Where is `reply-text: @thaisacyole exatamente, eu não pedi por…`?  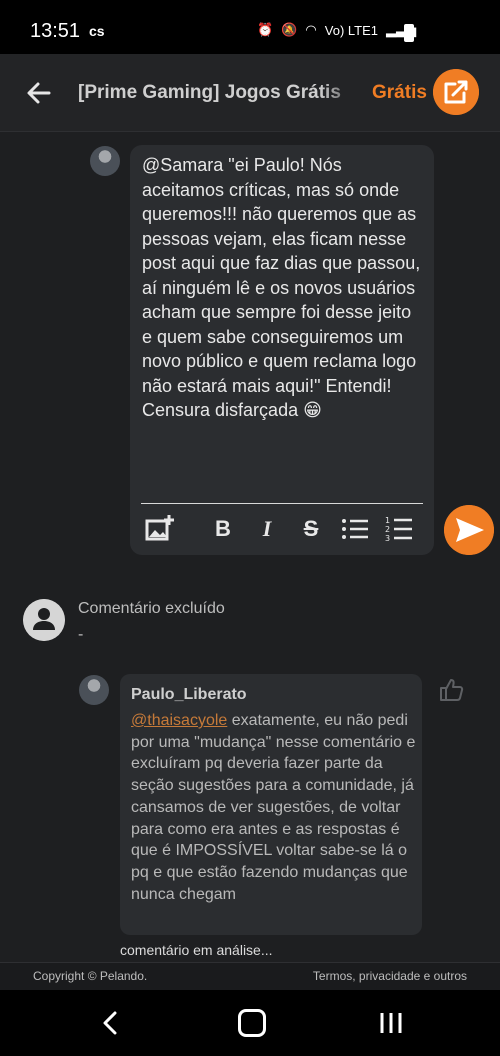
reply-text: @thaisacyole exatamente, eu não pedi por… is located at coordinates (274, 807).